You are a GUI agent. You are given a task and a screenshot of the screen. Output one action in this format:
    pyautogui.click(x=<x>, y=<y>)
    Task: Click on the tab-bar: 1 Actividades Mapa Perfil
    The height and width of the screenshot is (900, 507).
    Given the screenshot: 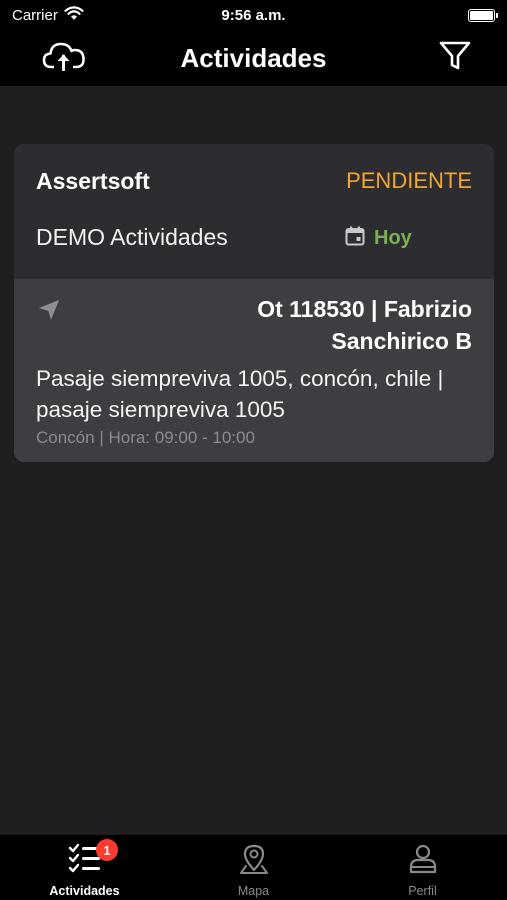 What is the action you would take?
    pyautogui.click(x=253, y=867)
    